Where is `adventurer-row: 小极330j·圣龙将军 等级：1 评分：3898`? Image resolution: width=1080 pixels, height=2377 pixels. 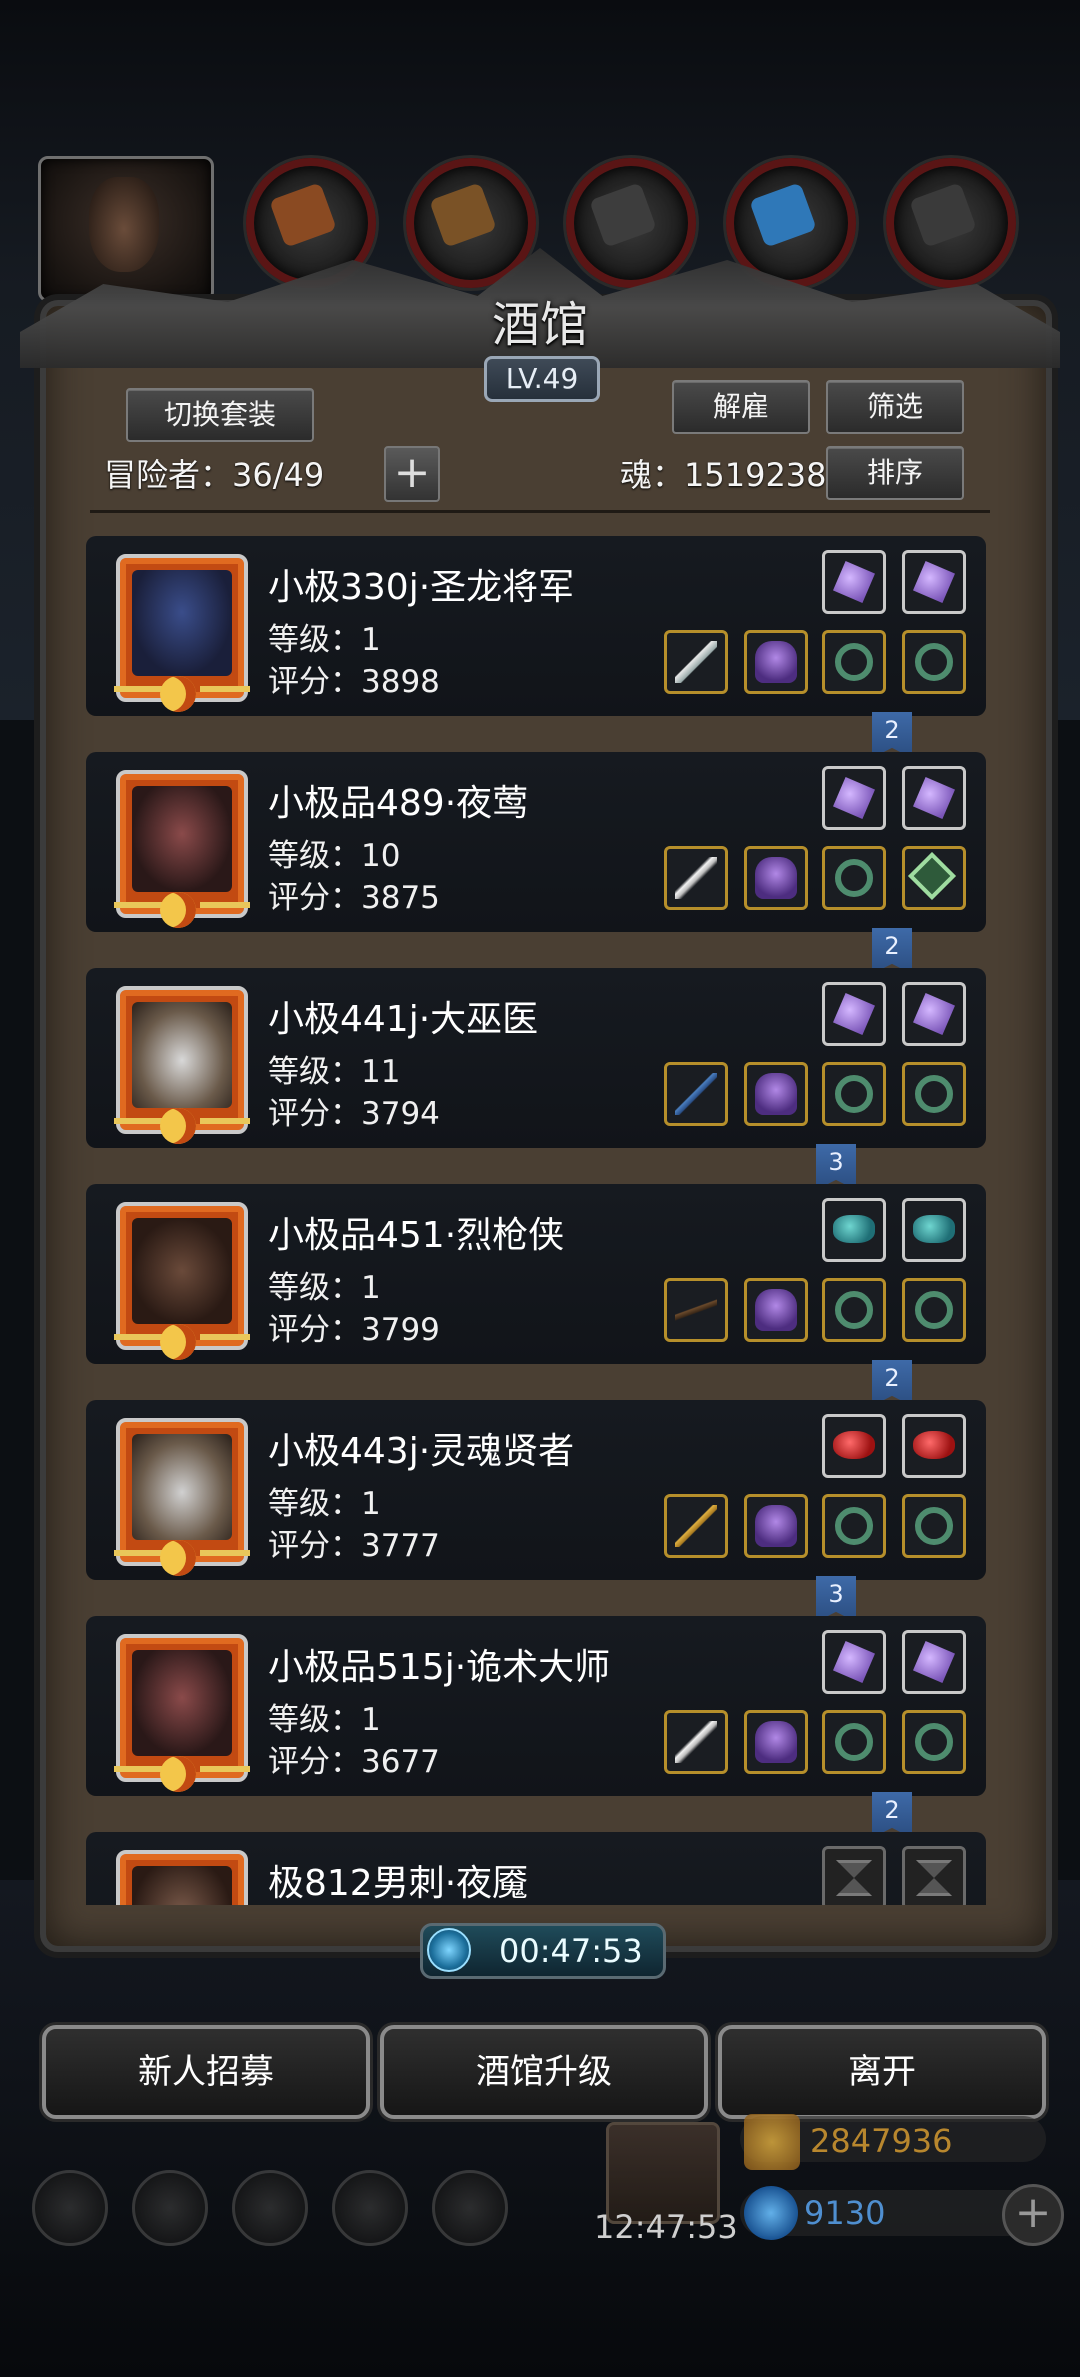 adventurer-row: 小极330j·圣龙将军 等级：1 评分：3898 is located at coordinates (536, 626).